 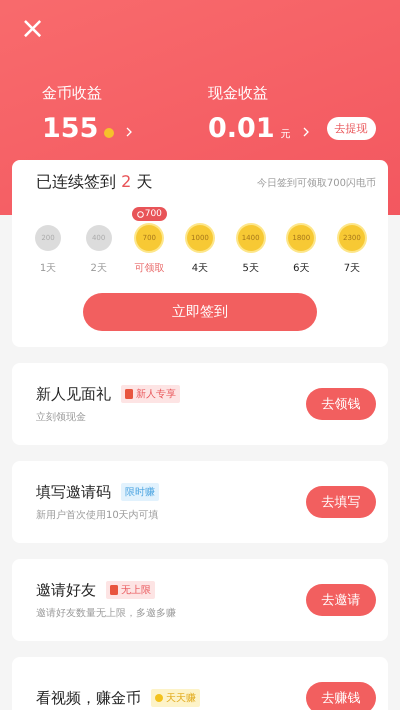 I want to click on day-label: 5天, so click(x=250, y=268).